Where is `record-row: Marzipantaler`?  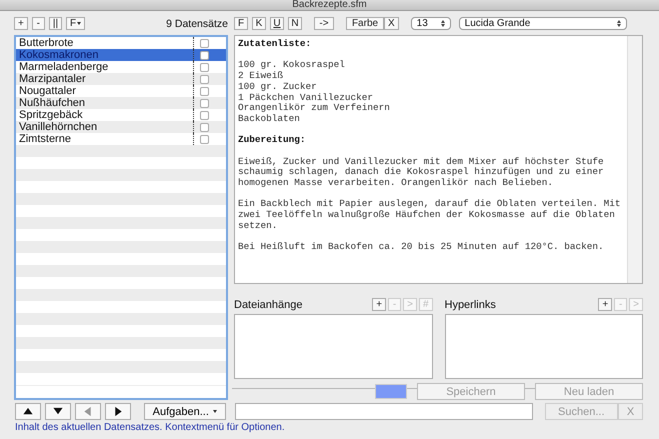 record-row: Marzipantaler is located at coordinates (121, 79).